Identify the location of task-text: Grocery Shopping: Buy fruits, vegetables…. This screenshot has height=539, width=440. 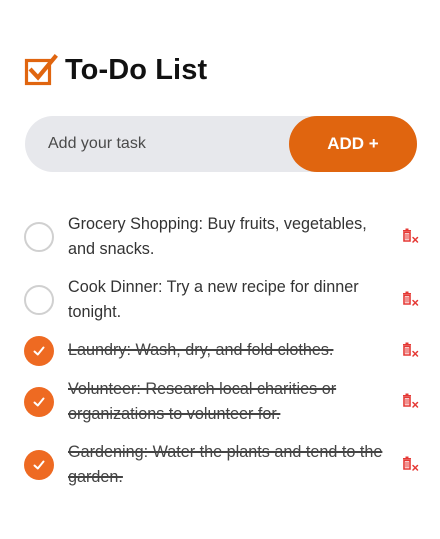
(217, 236).